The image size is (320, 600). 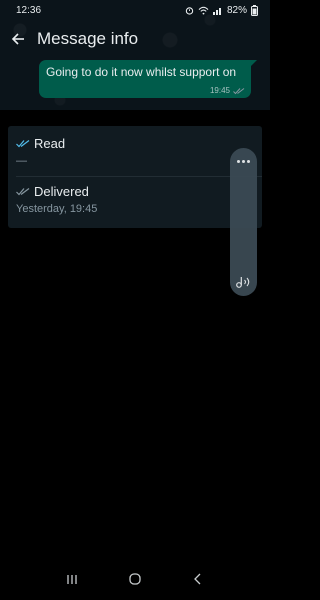 What do you see at coordinates (23, 192) in the screenshot?
I see `delivered-ticks-icon` at bounding box center [23, 192].